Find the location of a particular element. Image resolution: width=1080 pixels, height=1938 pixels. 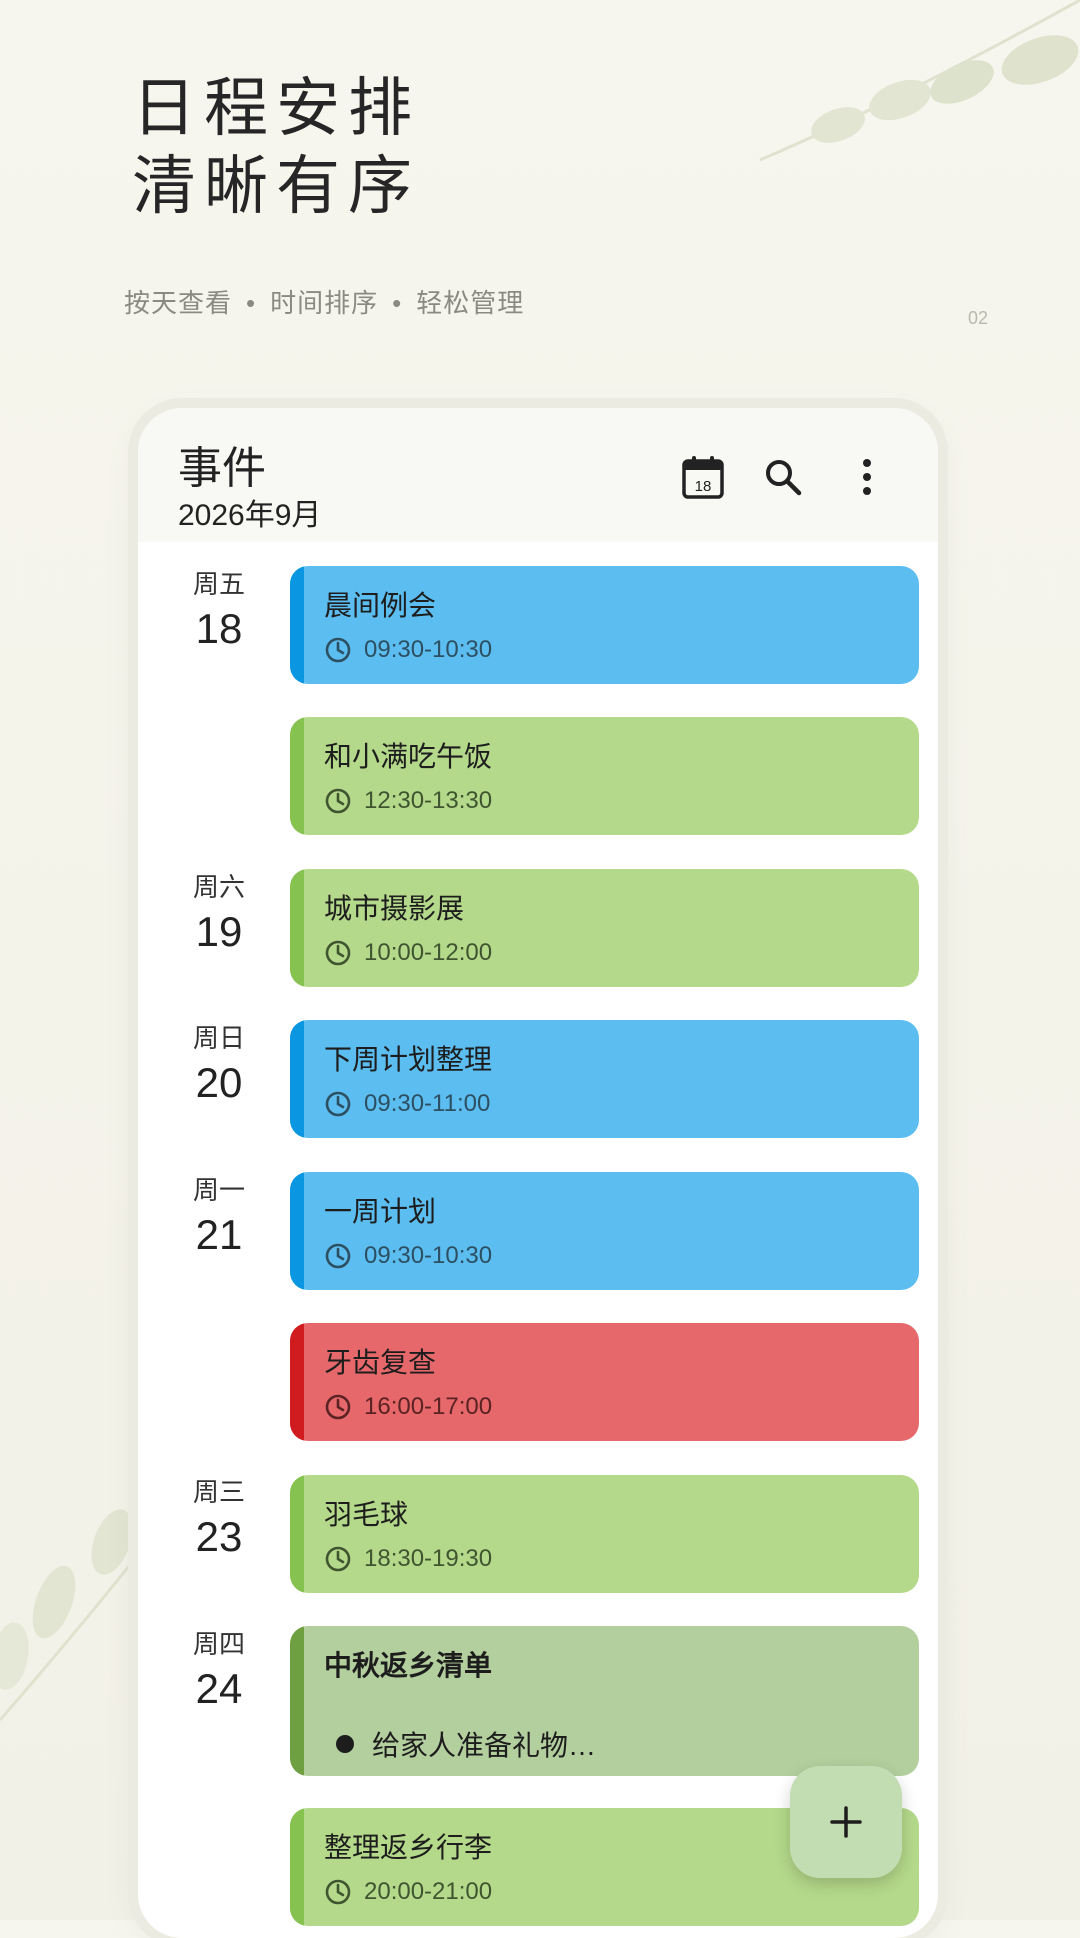

event-time-row: 09:30-11:00 is located at coordinates (407, 1104).